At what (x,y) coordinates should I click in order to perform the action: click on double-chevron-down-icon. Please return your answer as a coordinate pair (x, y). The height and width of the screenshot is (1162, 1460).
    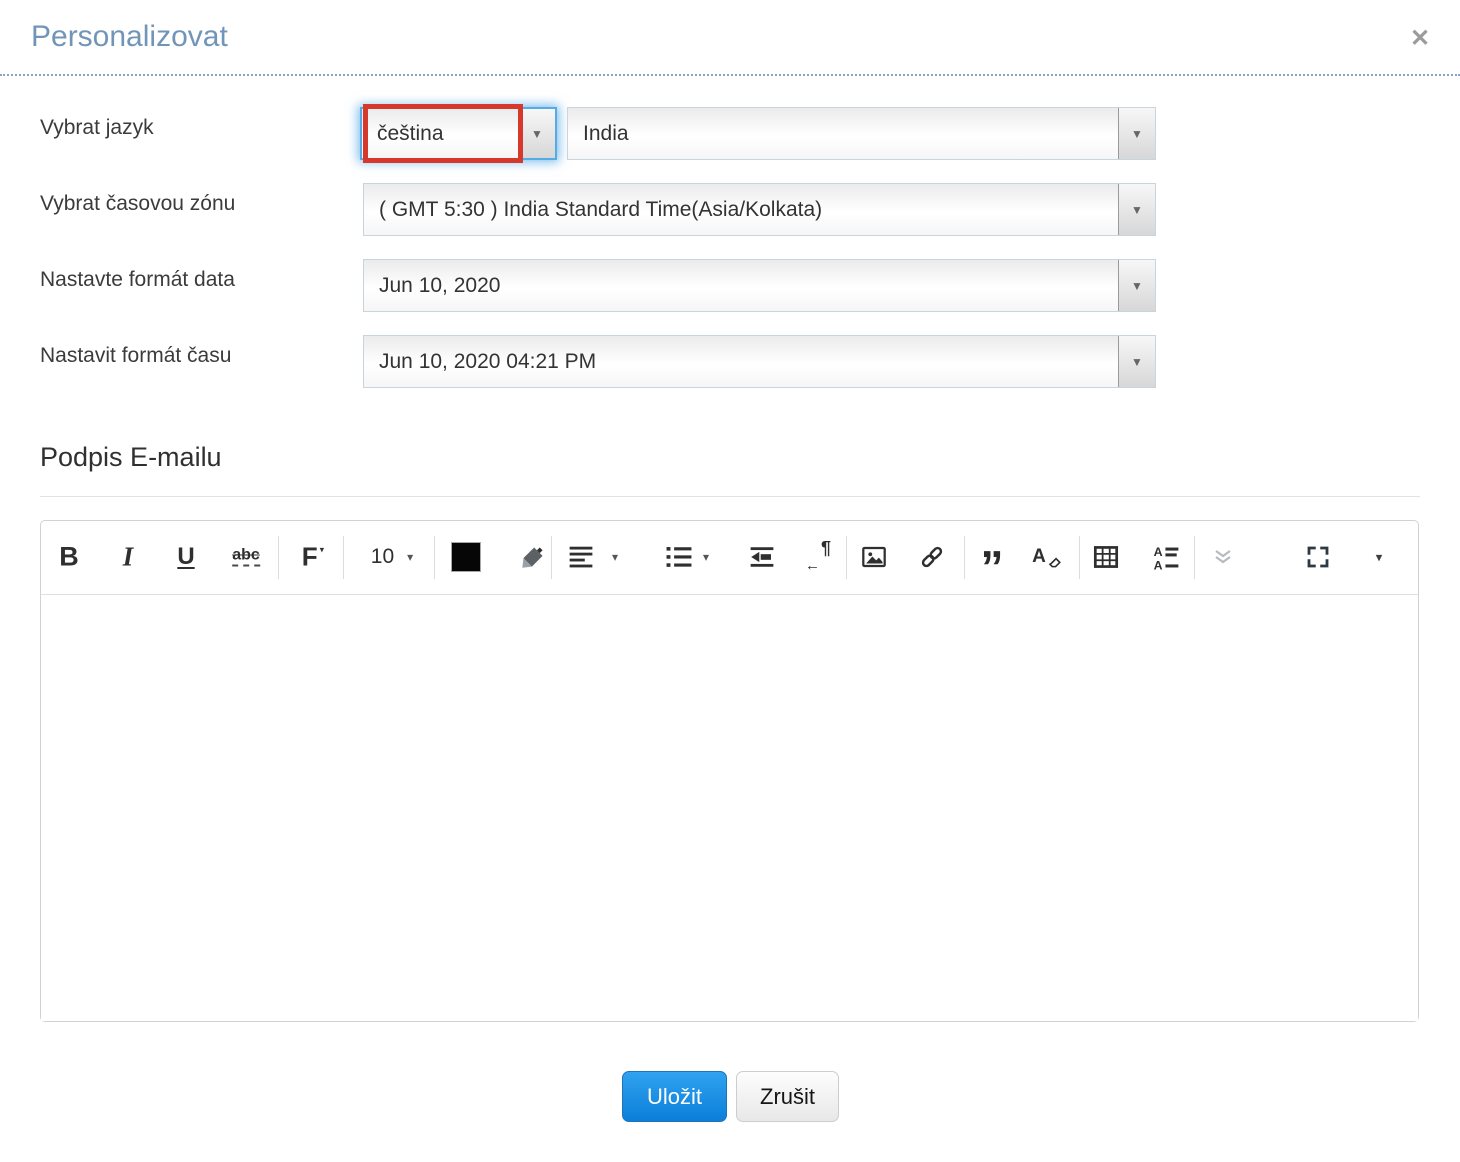
    Looking at the image, I should click on (1223, 557).